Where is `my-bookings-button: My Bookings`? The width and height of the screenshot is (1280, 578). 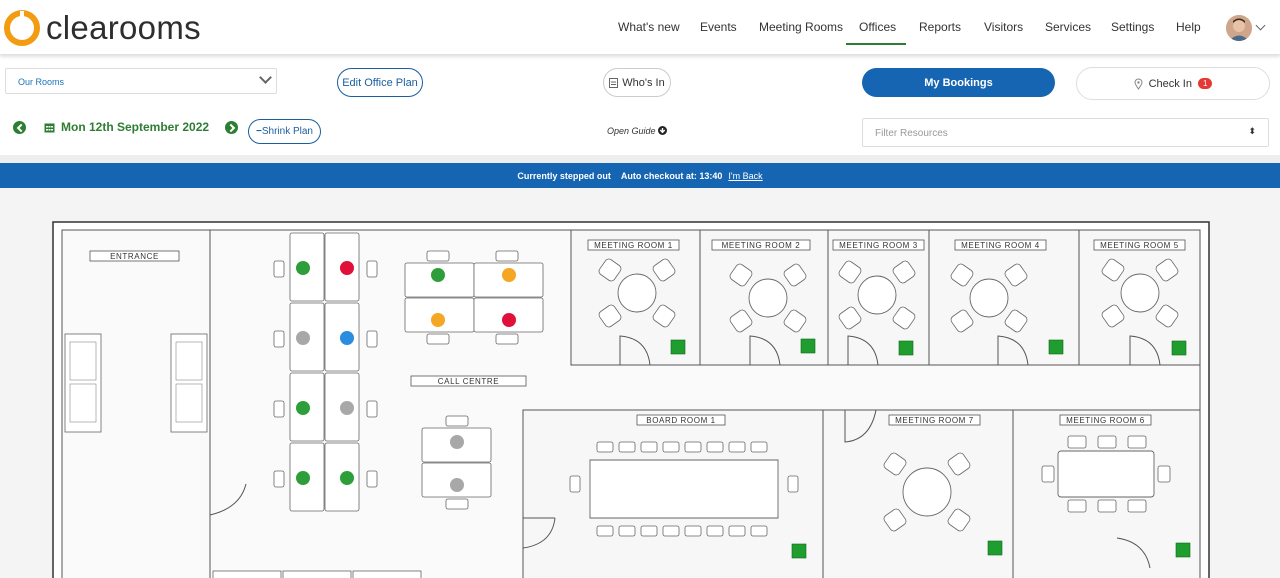 my-bookings-button: My Bookings is located at coordinates (958, 82).